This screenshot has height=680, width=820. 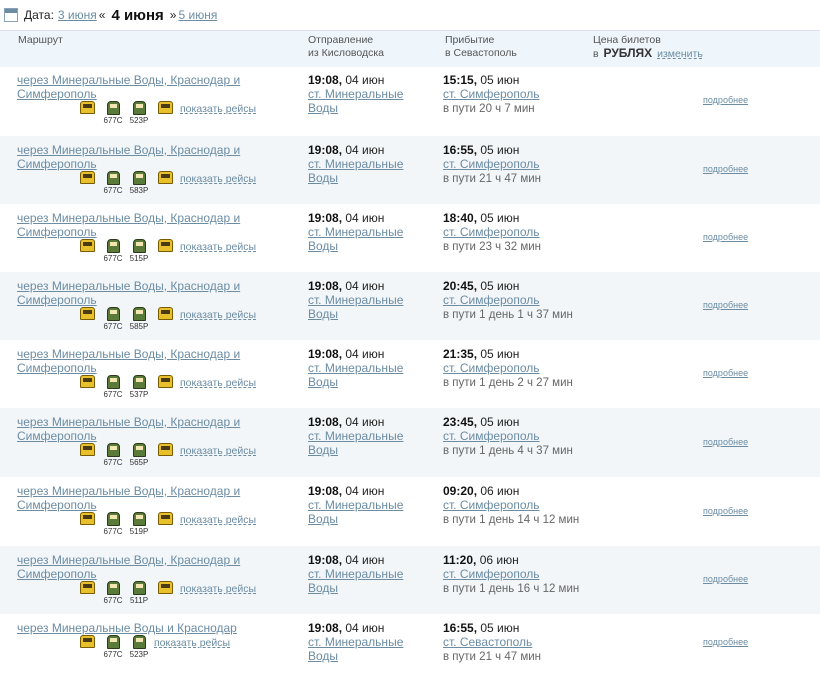 What do you see at coordinates (487, 642) in the screenshot?
I see `arrival-station-link: ст. Севастополь` at bounding box center [487, 642].